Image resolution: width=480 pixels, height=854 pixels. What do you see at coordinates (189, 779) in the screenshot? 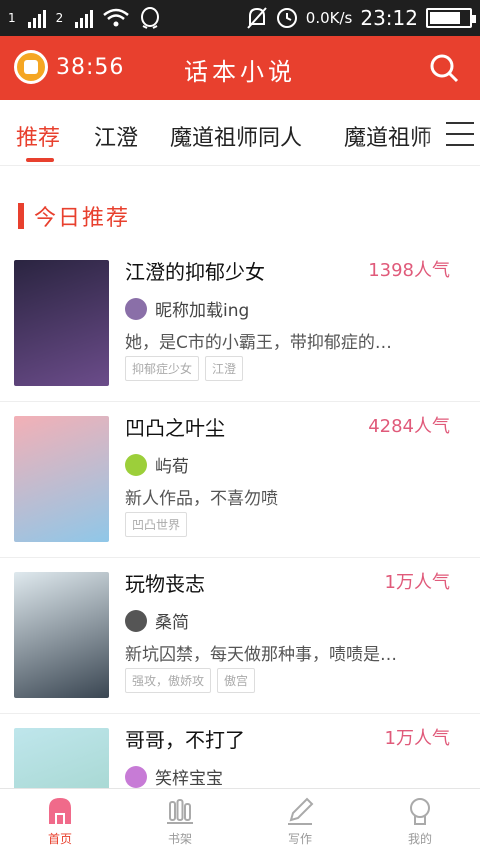
I see `author-name: 笑梓宝宝` at bounding box center [189, 779].